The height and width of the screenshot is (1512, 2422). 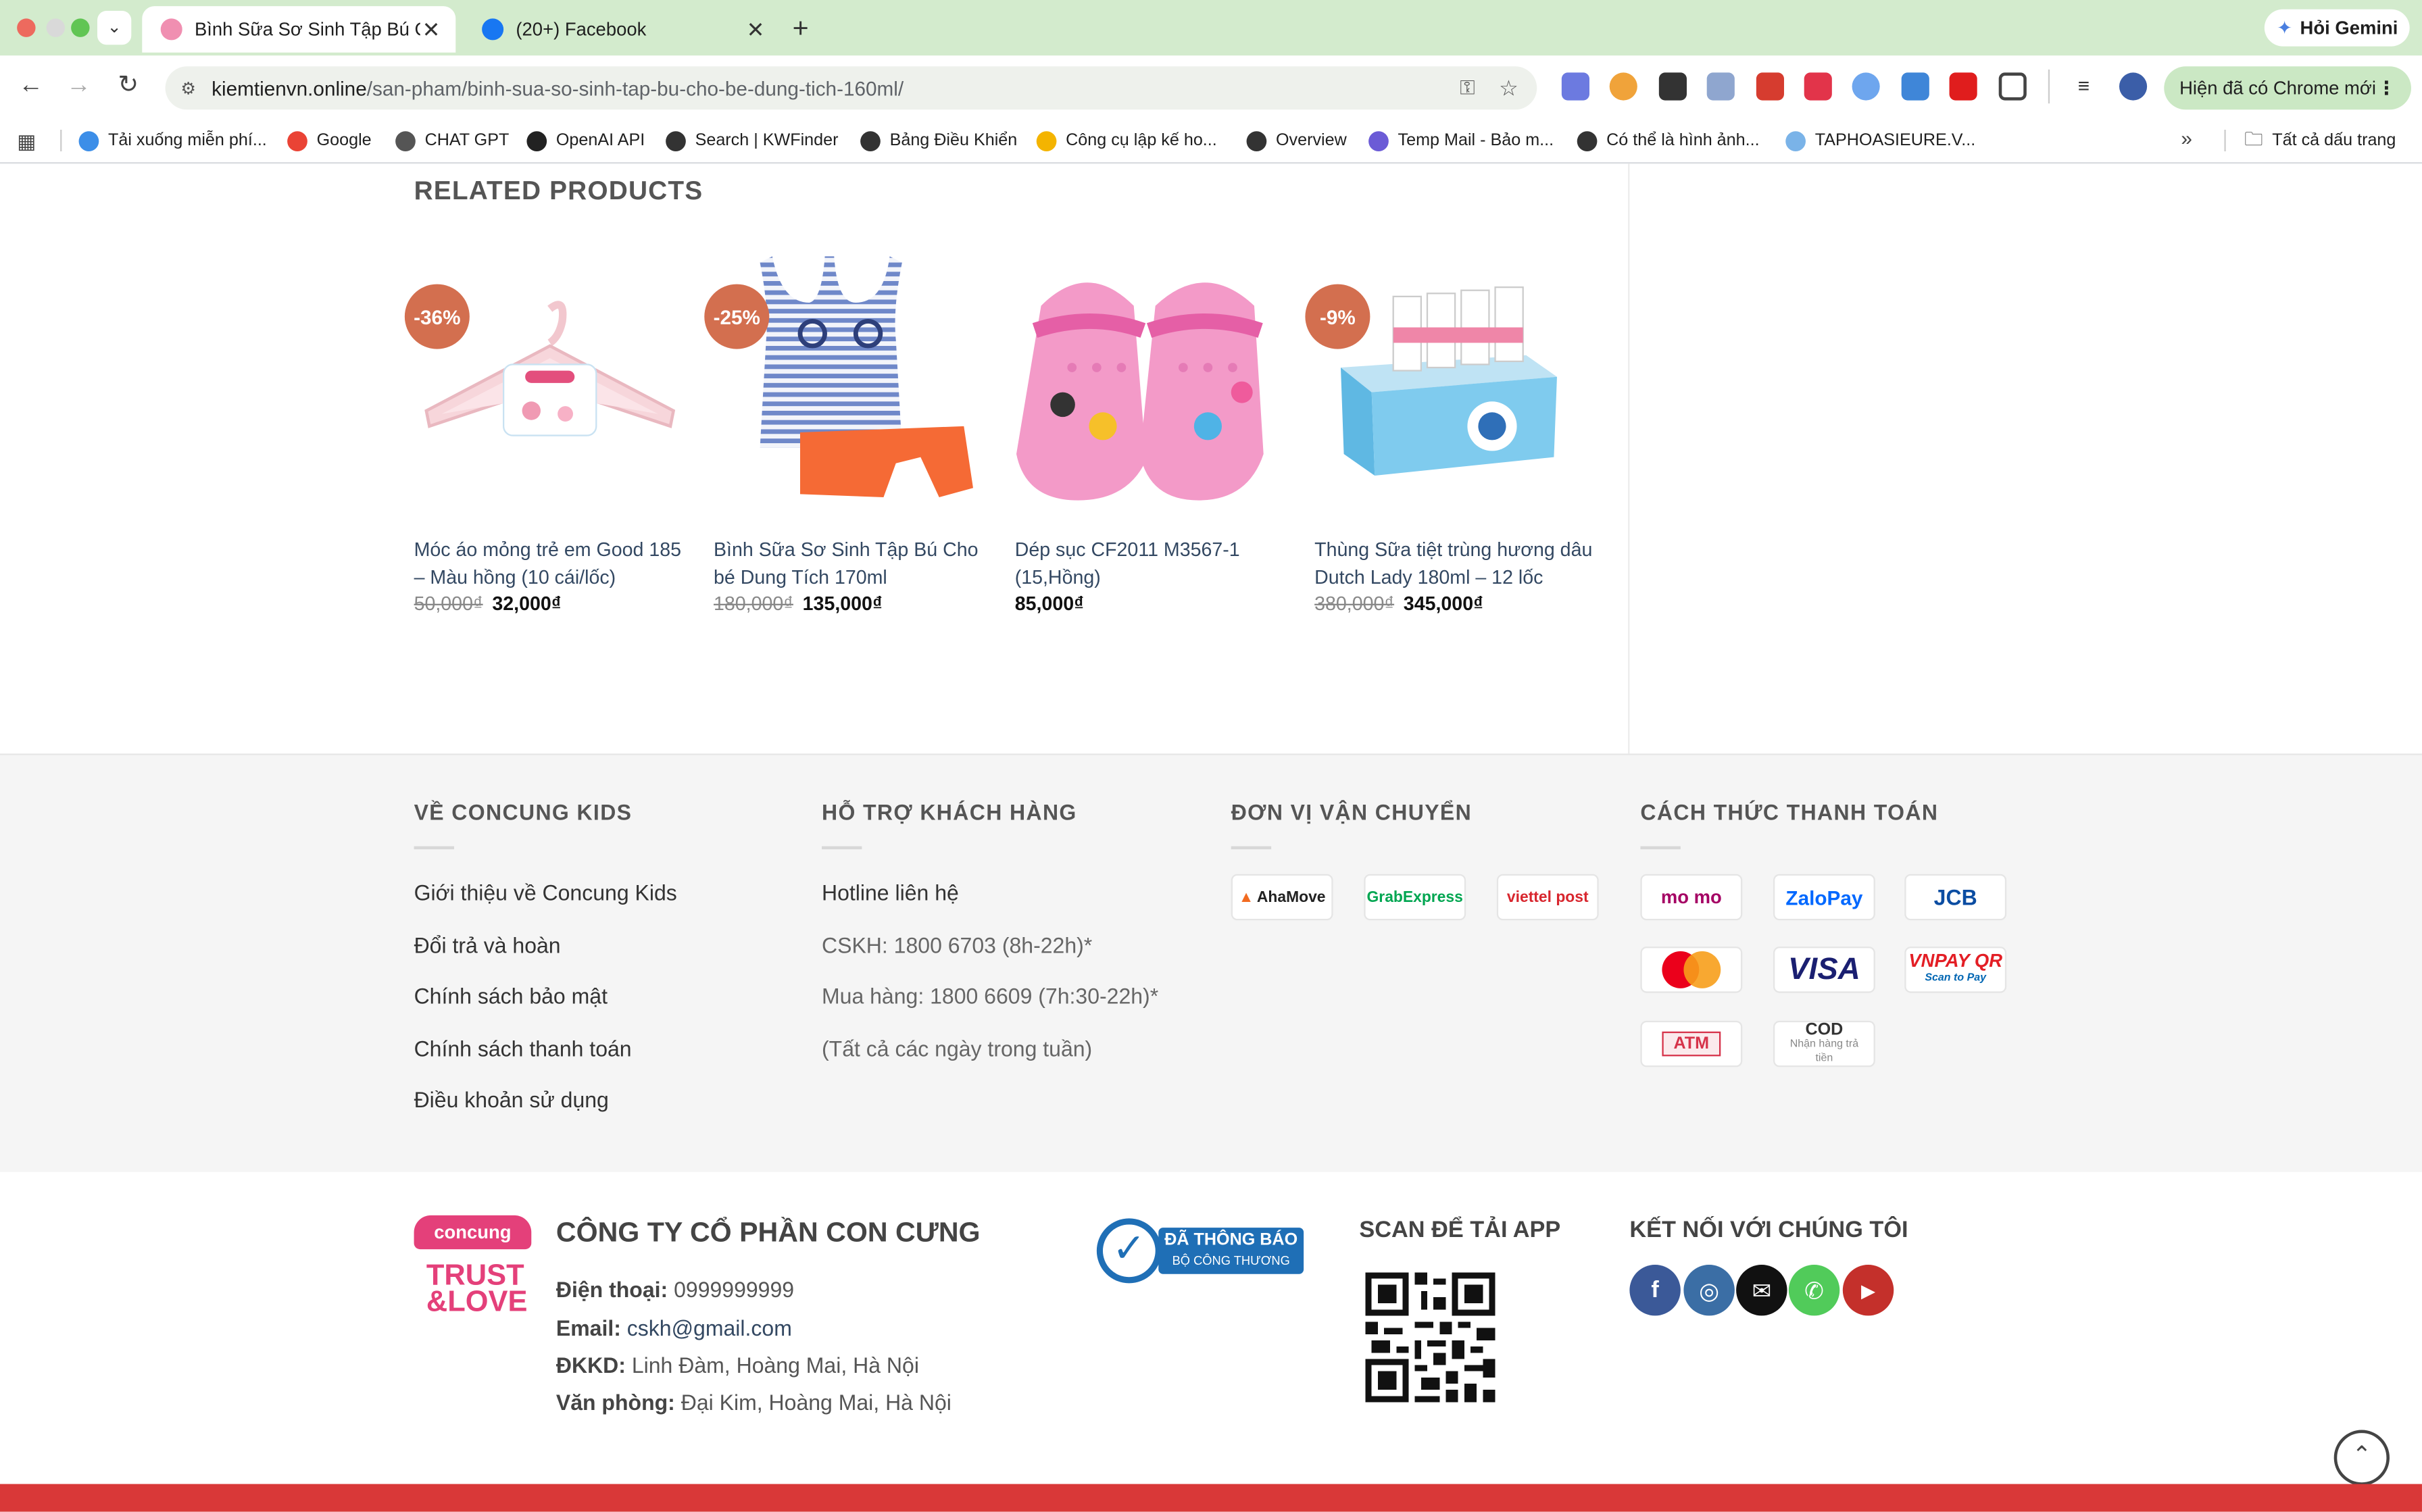 What do you see at coordinates (768, 1232) in the screenshot?
I see `company-name: CÔNG TY CỔ PHẦN CON CƯNG` at bounding box center [768, 1232].